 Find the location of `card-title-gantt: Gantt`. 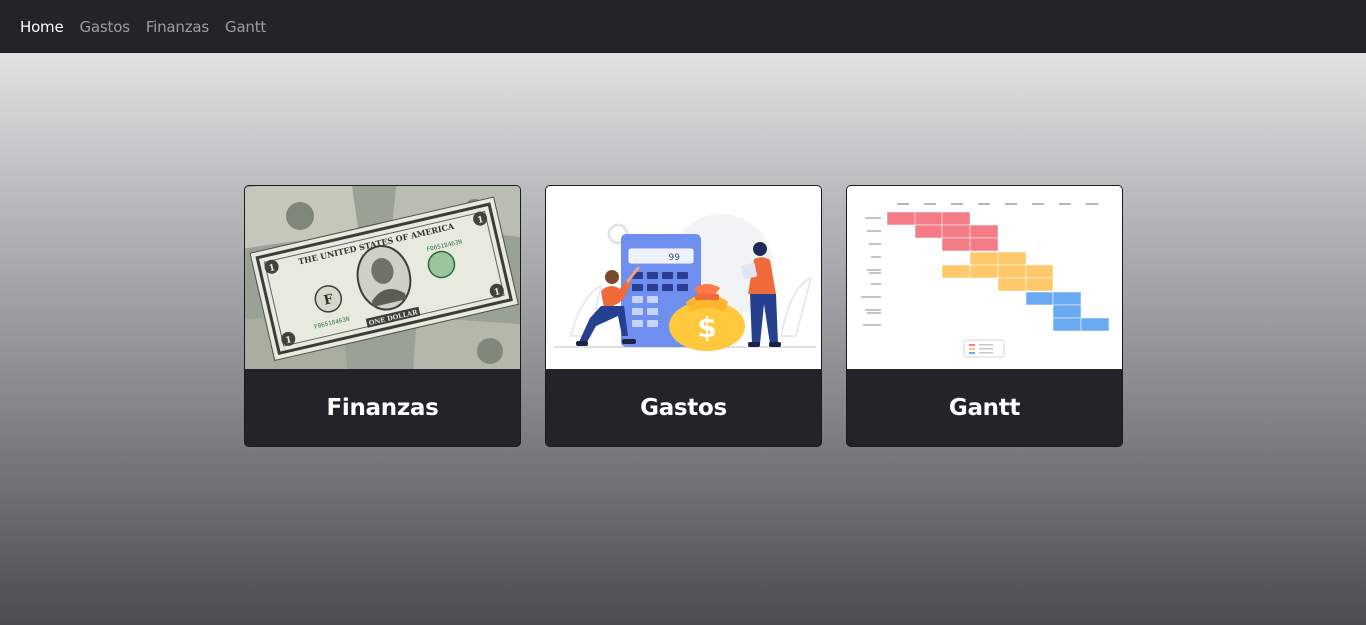

card-title-gantt: Gantt is located at coordinates (984, 407).